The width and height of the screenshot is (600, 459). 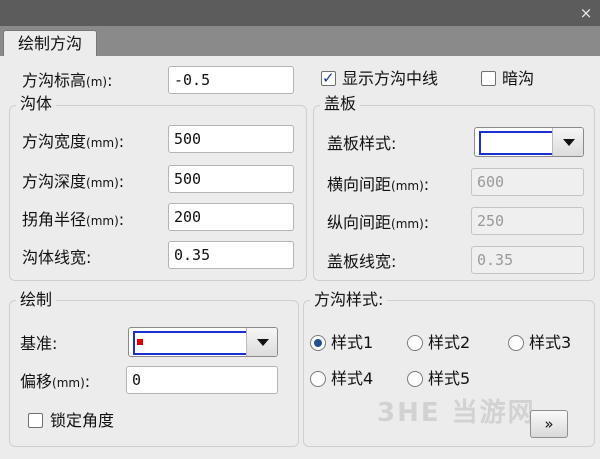 What do you see at coordinates (527, 221) in the screenshot?
I see `v-spacing-input: 250` at bounding box center [527, 221].